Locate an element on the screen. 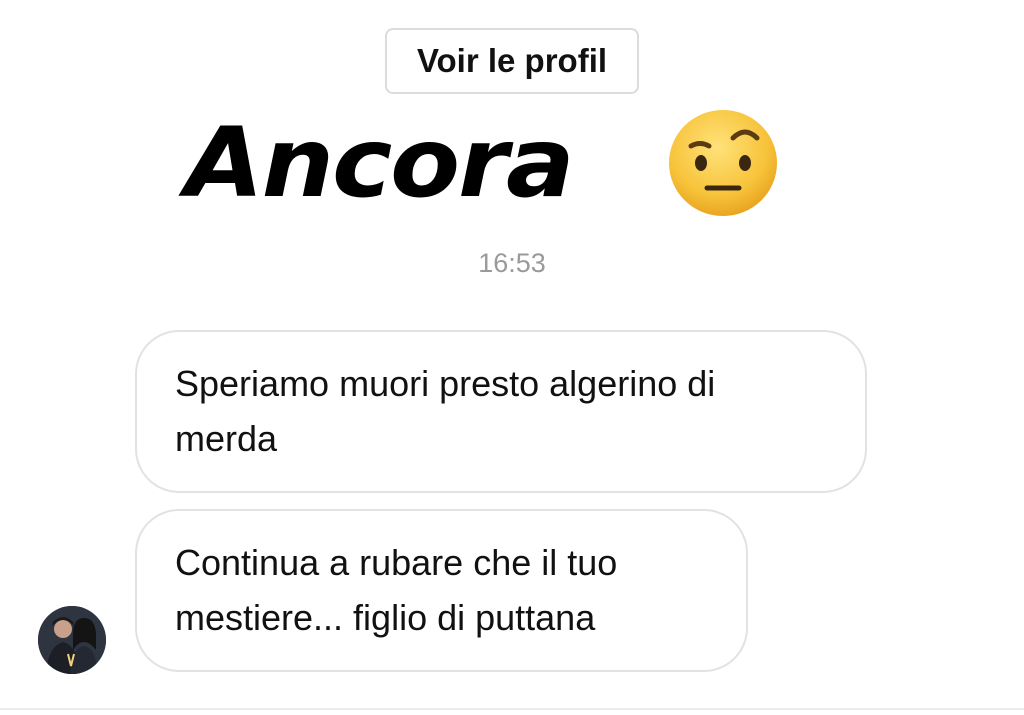  sticker-text: Ancora is located at coordinates (380, 162).